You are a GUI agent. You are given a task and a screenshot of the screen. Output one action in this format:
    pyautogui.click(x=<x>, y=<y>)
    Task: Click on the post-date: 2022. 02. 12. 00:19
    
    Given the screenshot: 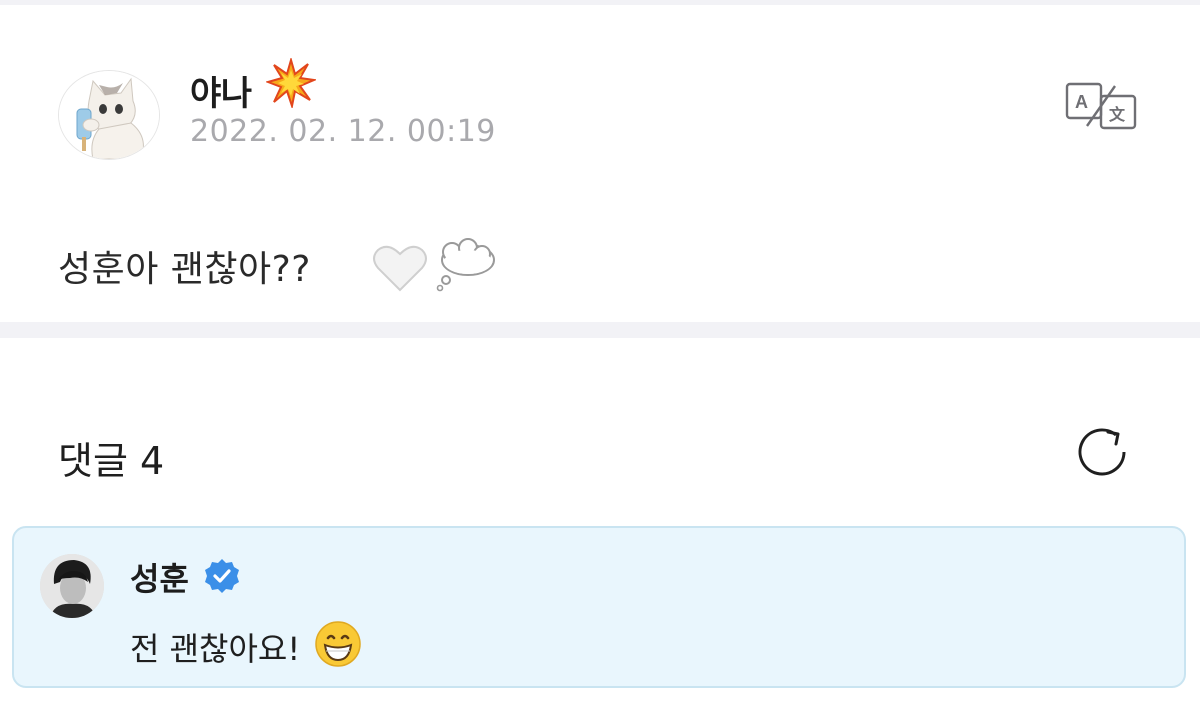 What is the action you would take?
    pyautogui.click(x=343, y=131)
    